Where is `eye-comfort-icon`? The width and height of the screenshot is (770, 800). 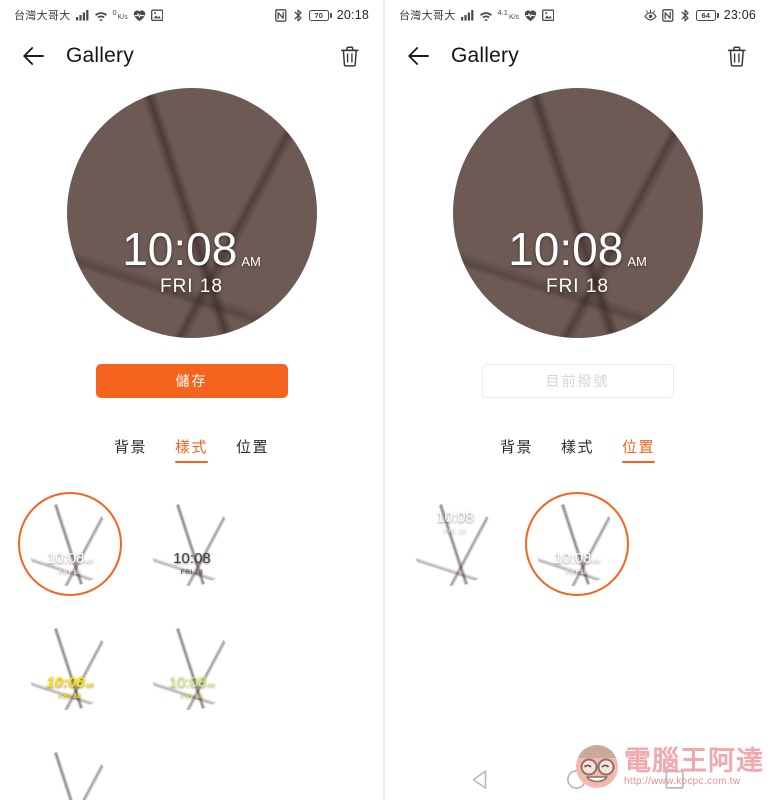 eye-comfort-icon is located at coordinates (650, 15).